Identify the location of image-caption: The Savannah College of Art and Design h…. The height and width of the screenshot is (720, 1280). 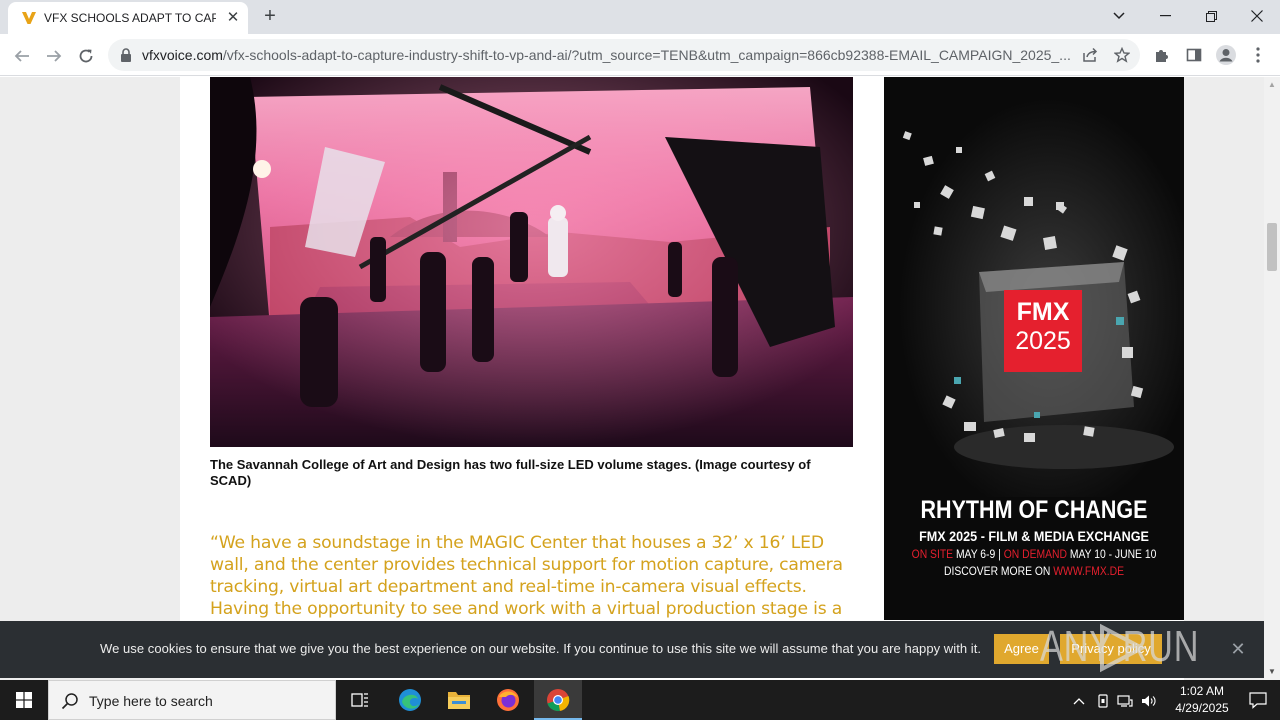
(510, 472).